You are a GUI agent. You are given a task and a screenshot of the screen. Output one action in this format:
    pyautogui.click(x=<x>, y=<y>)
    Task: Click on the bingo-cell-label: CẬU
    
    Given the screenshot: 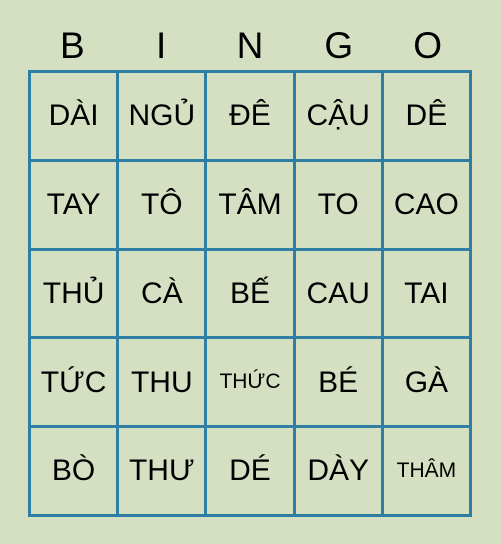 What is the action you would take?
    pyautogui.click(x=338, y=116)
    